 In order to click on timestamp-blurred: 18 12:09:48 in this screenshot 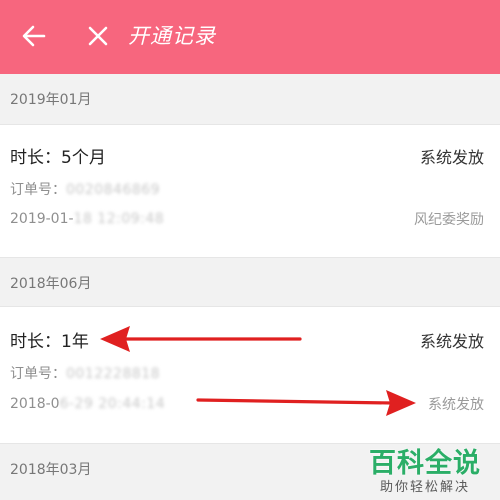, I will do `click(119, 219)`.